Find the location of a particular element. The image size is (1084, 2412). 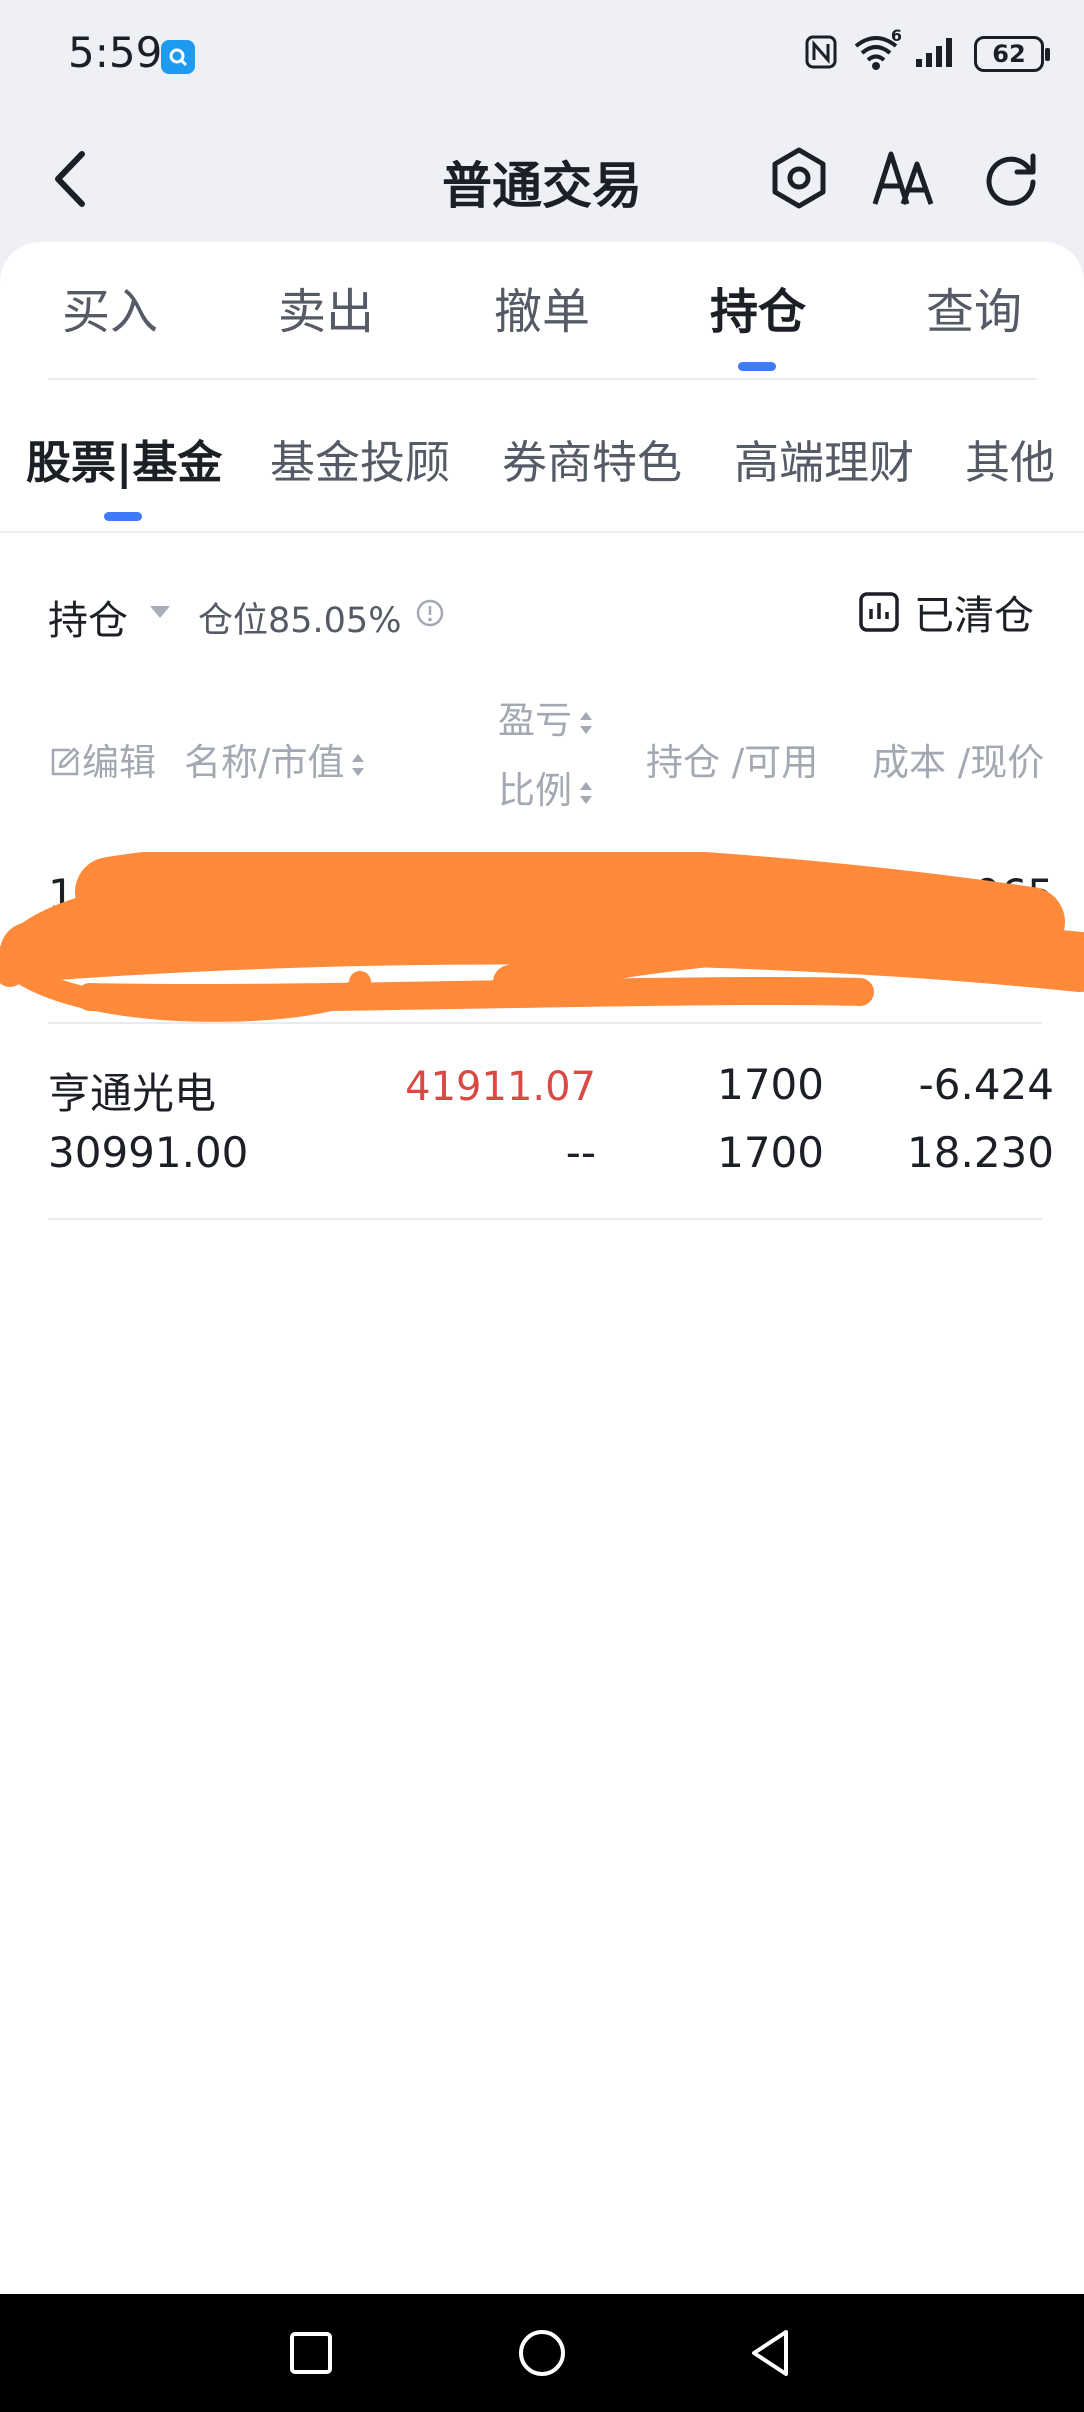

subtab-fund-advisory: 基金投顾 is located at coordinates (360, 458).